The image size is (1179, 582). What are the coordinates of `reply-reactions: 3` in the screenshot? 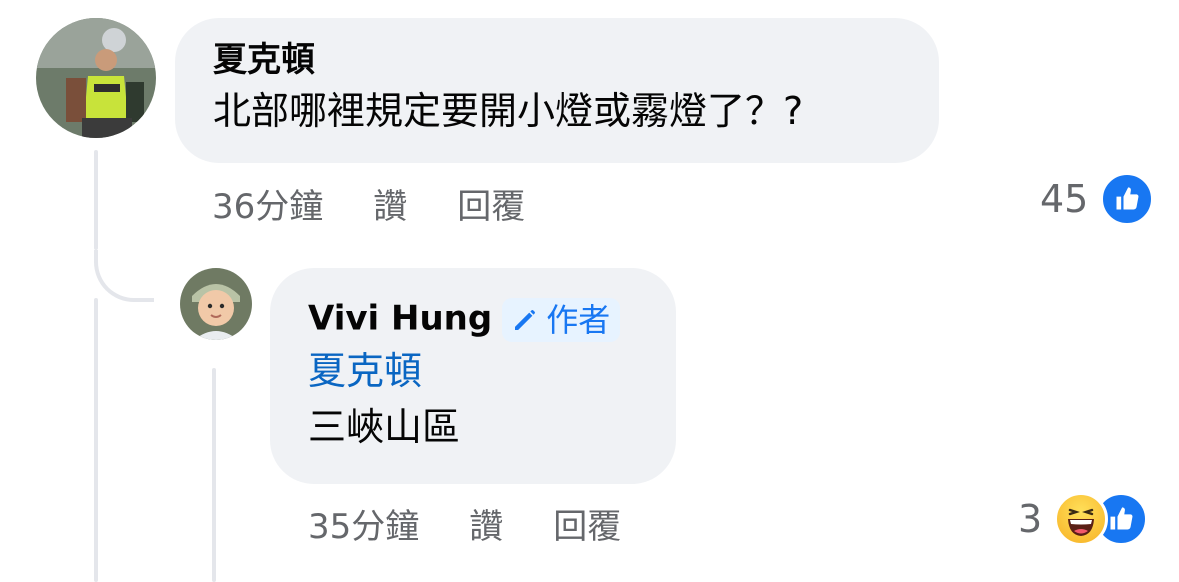 It's located at (1083, 519).